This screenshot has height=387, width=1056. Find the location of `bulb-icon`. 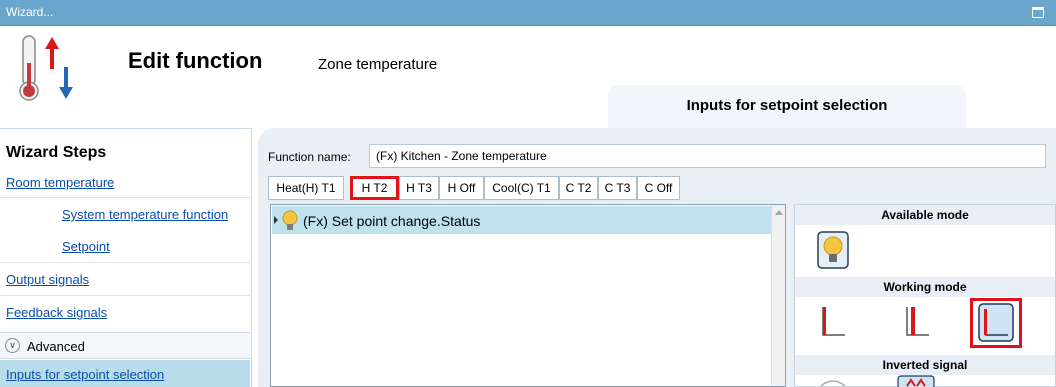

bulb-icon is located at coordinates (290, 220).